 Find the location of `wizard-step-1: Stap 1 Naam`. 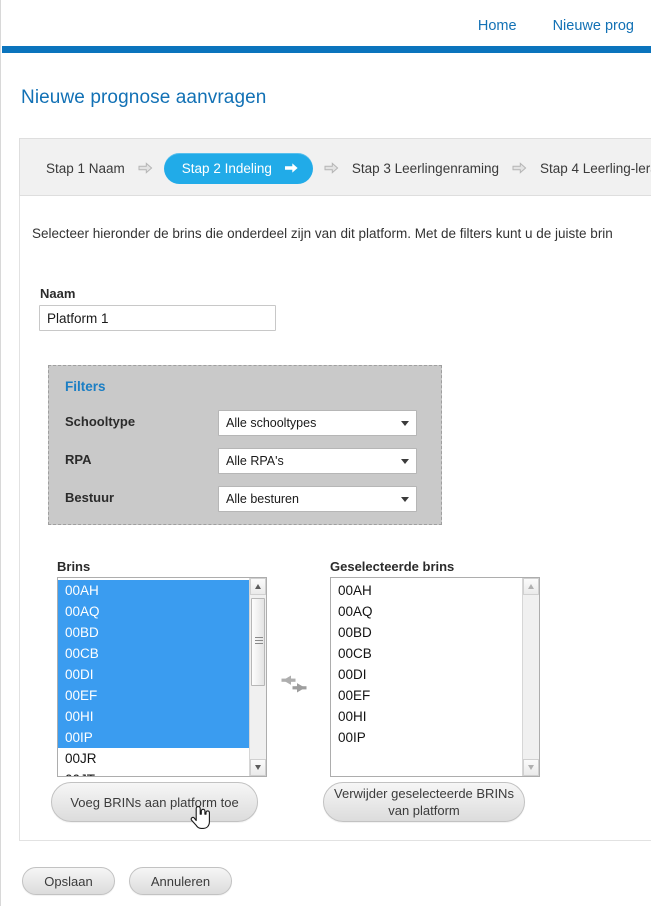

wizard-step-1: Stap 1 Naam is located at coordinates (85, 168).